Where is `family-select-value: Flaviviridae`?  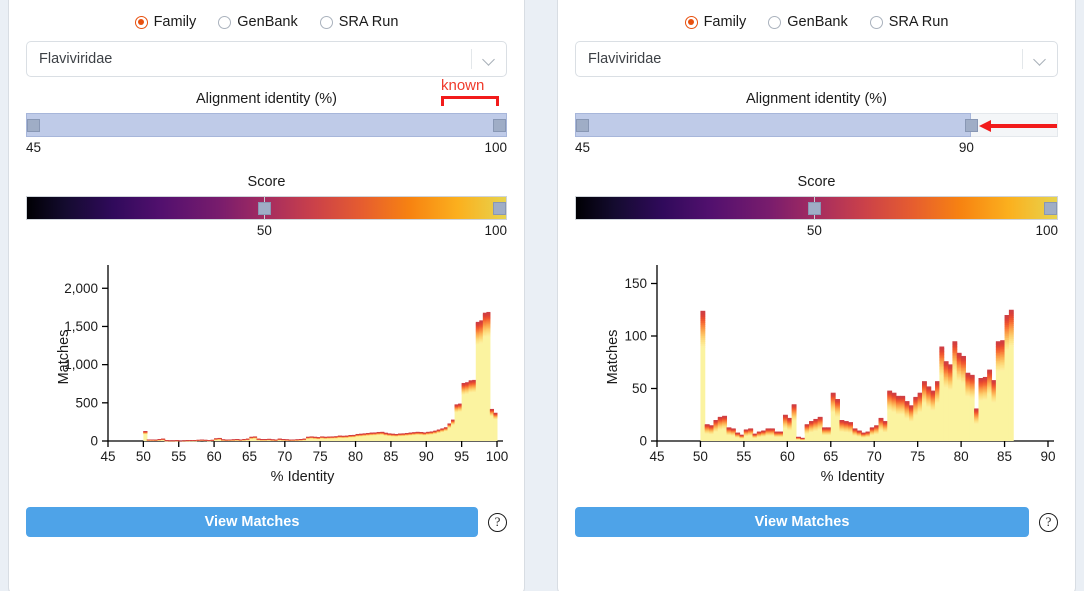
family-select-value: Flaviviridae is located at coordinates (76, 59).